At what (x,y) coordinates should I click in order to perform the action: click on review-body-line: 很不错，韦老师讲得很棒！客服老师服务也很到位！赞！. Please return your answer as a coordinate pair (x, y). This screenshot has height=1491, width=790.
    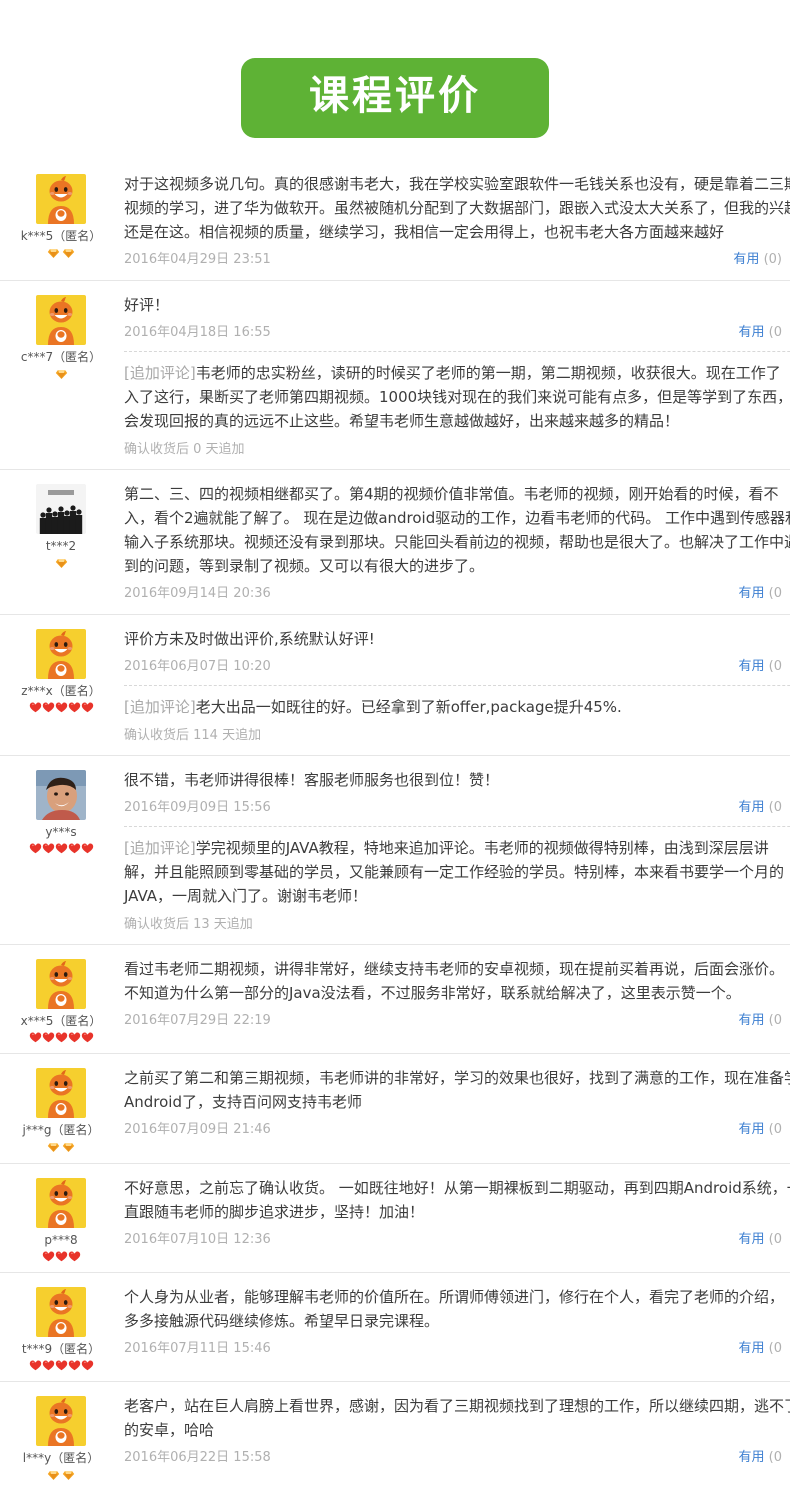
    Looking at the image, I should click on (312, 780).